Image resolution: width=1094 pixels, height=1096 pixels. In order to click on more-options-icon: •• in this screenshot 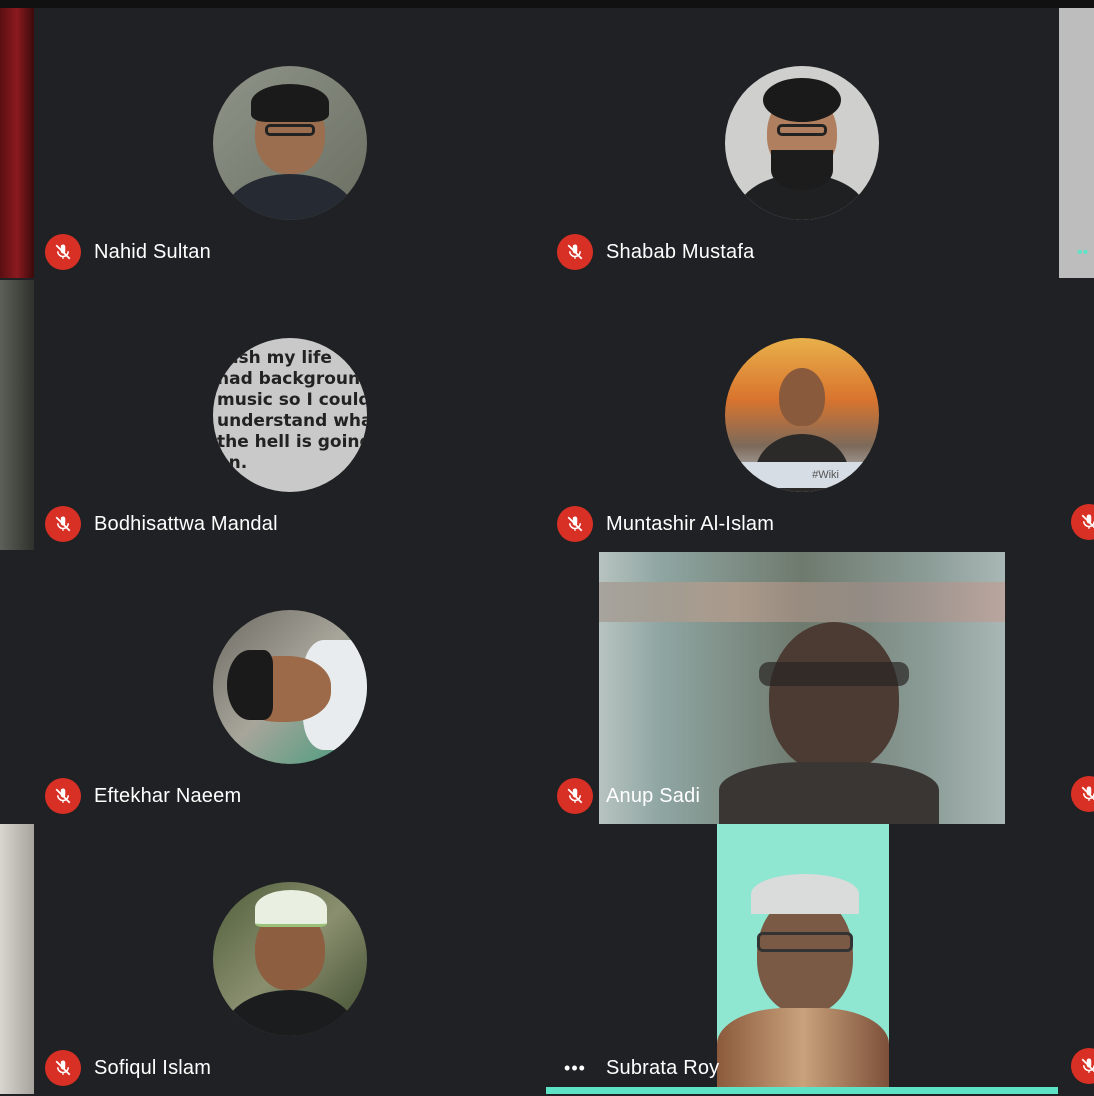, I will do `click(1083, 252)`.